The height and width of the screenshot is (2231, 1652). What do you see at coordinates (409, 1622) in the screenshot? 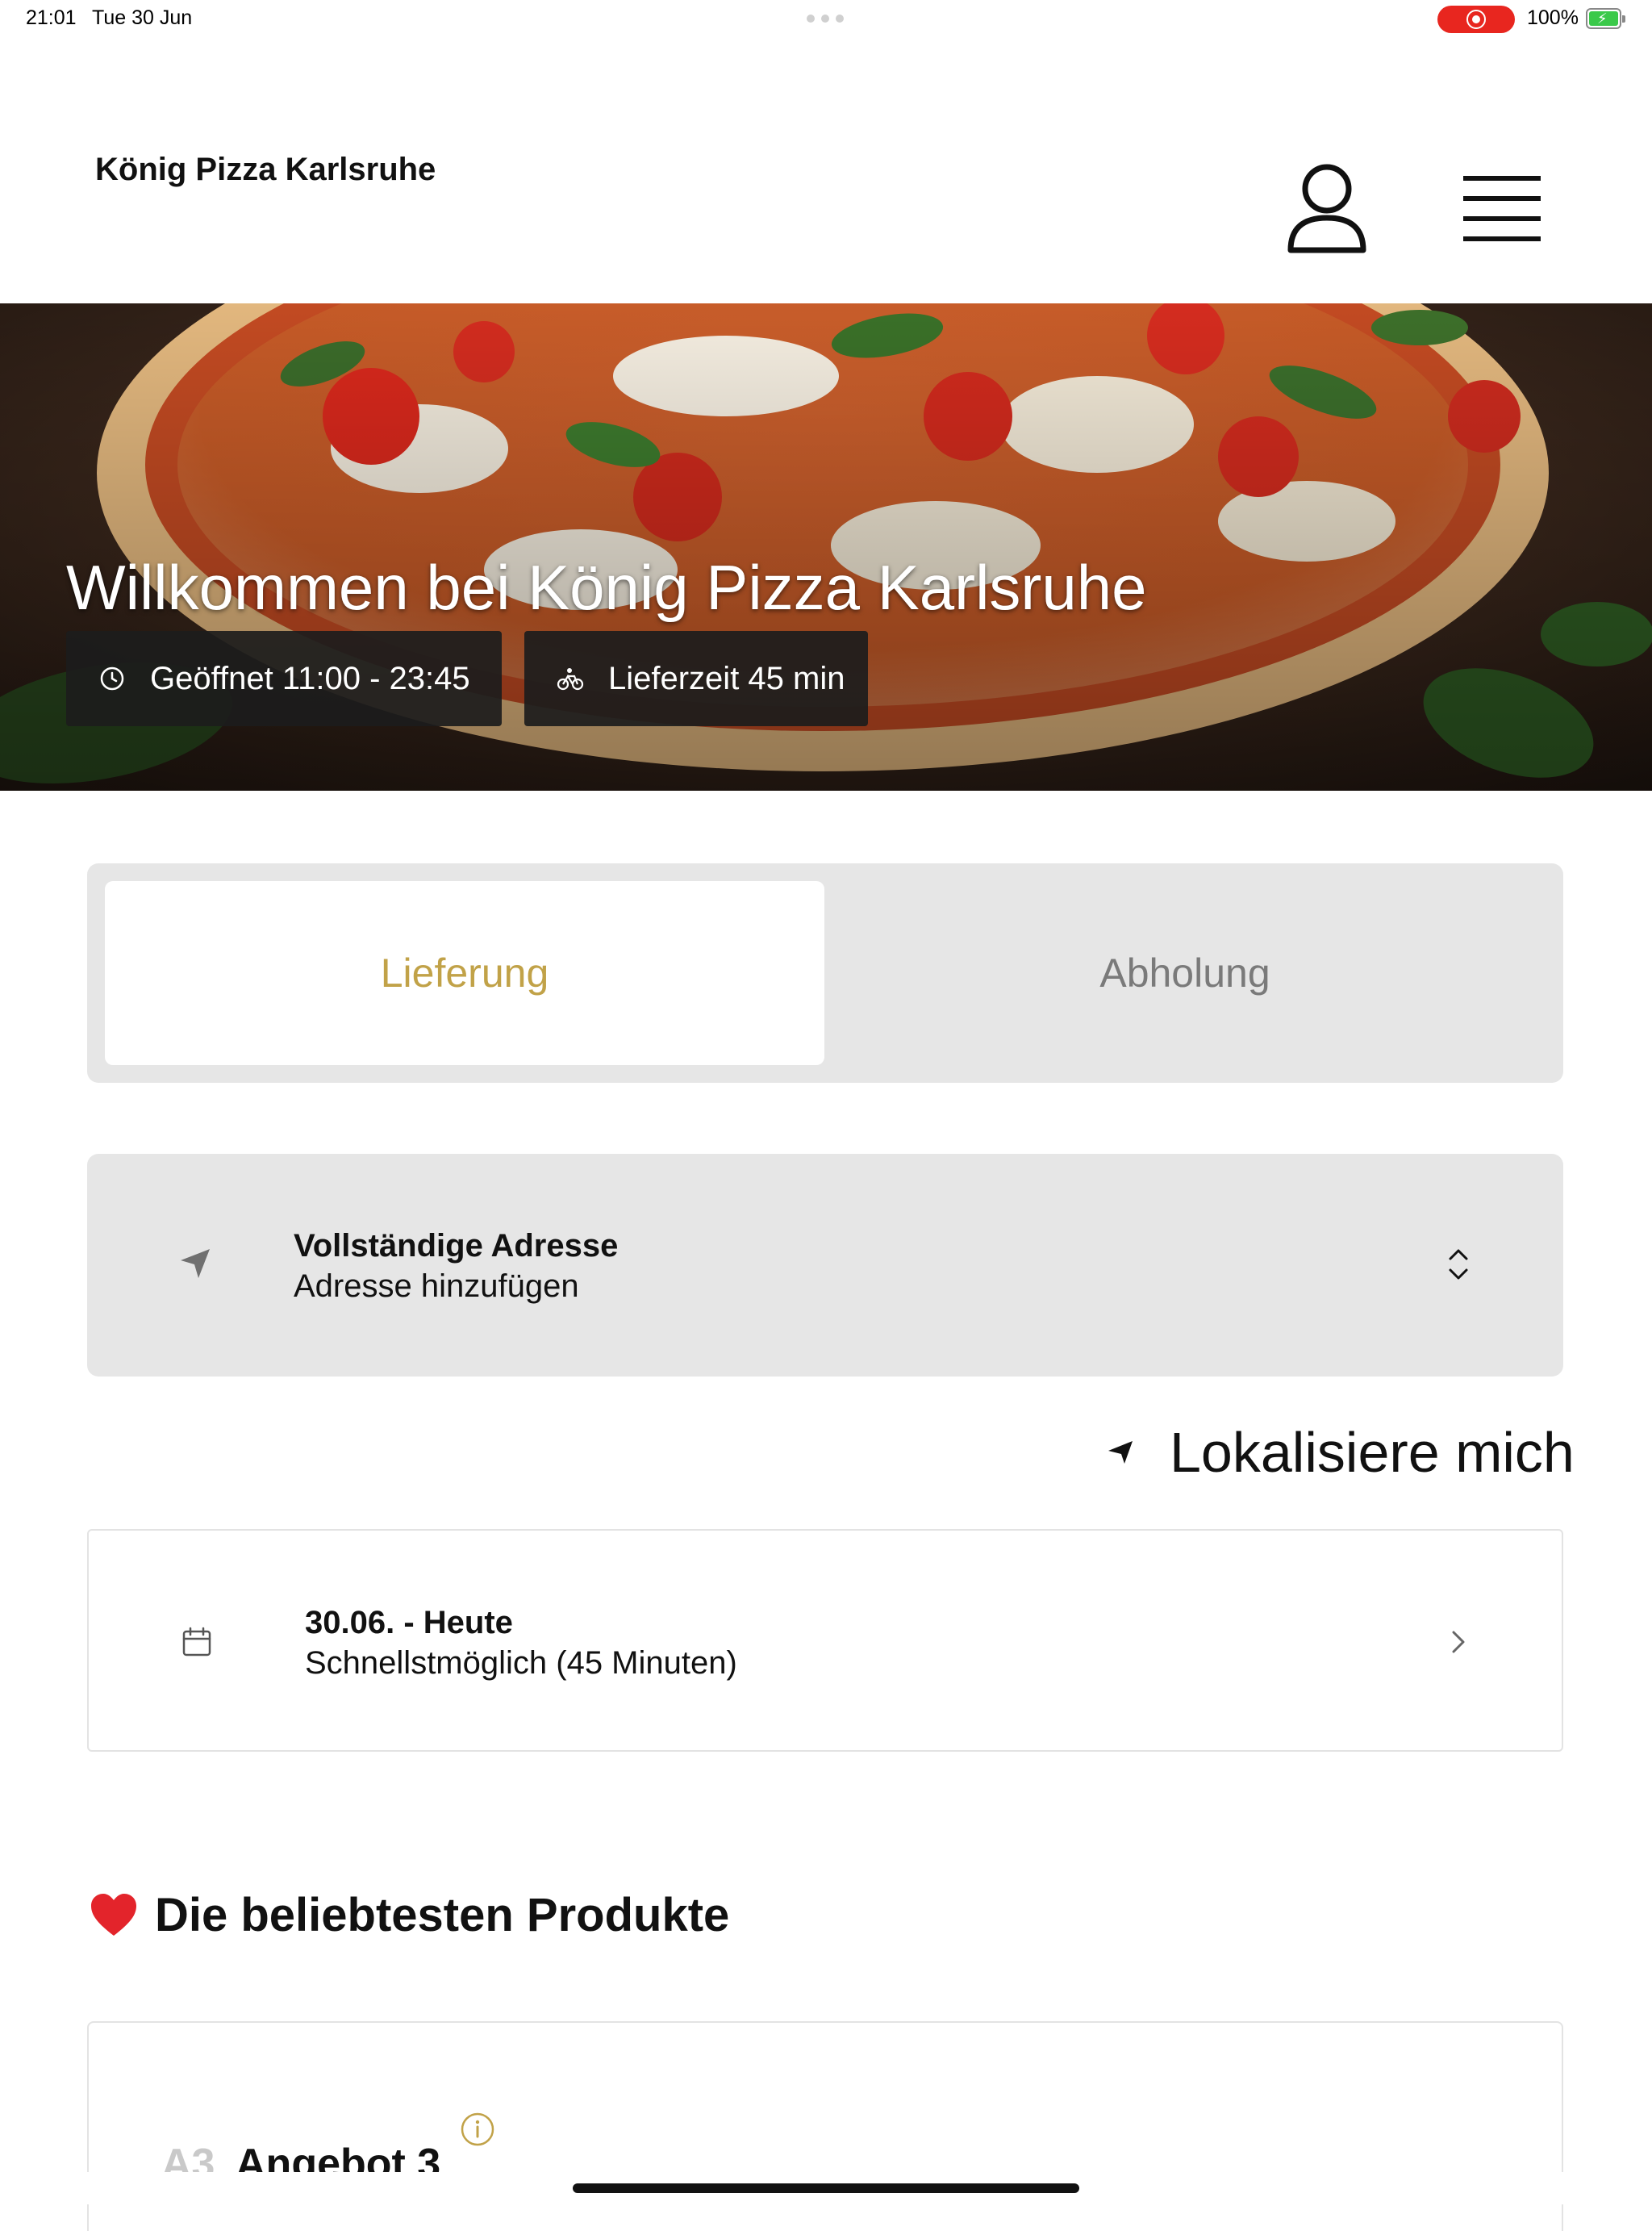
I see `schedule-date: 30.06. - Heute` at bounding box center [409, 1622].